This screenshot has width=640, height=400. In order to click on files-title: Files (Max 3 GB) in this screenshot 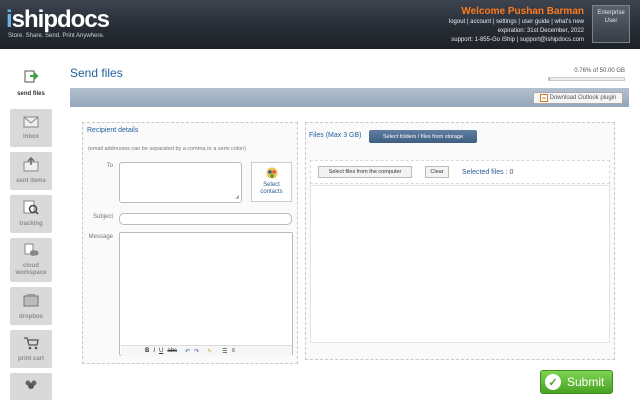, I will do `click(335, 135)`.